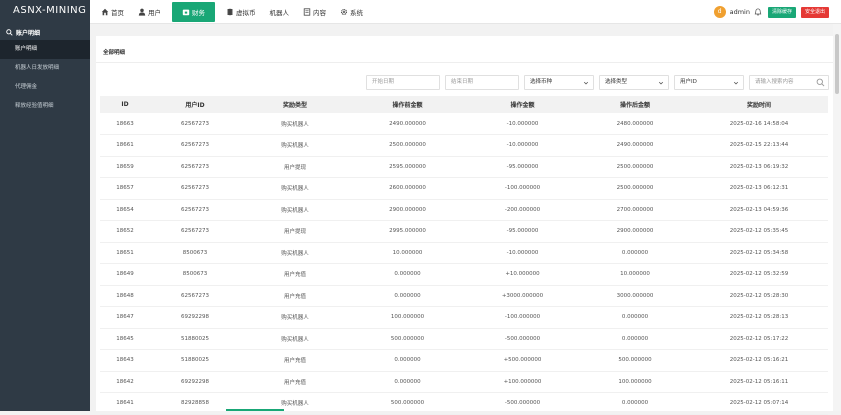  What do you see at coordinates (45, 106) in the screenshot?
I see `sidebar-item-release-exp: 释放经验值明细` at bounding box center [45, 106].